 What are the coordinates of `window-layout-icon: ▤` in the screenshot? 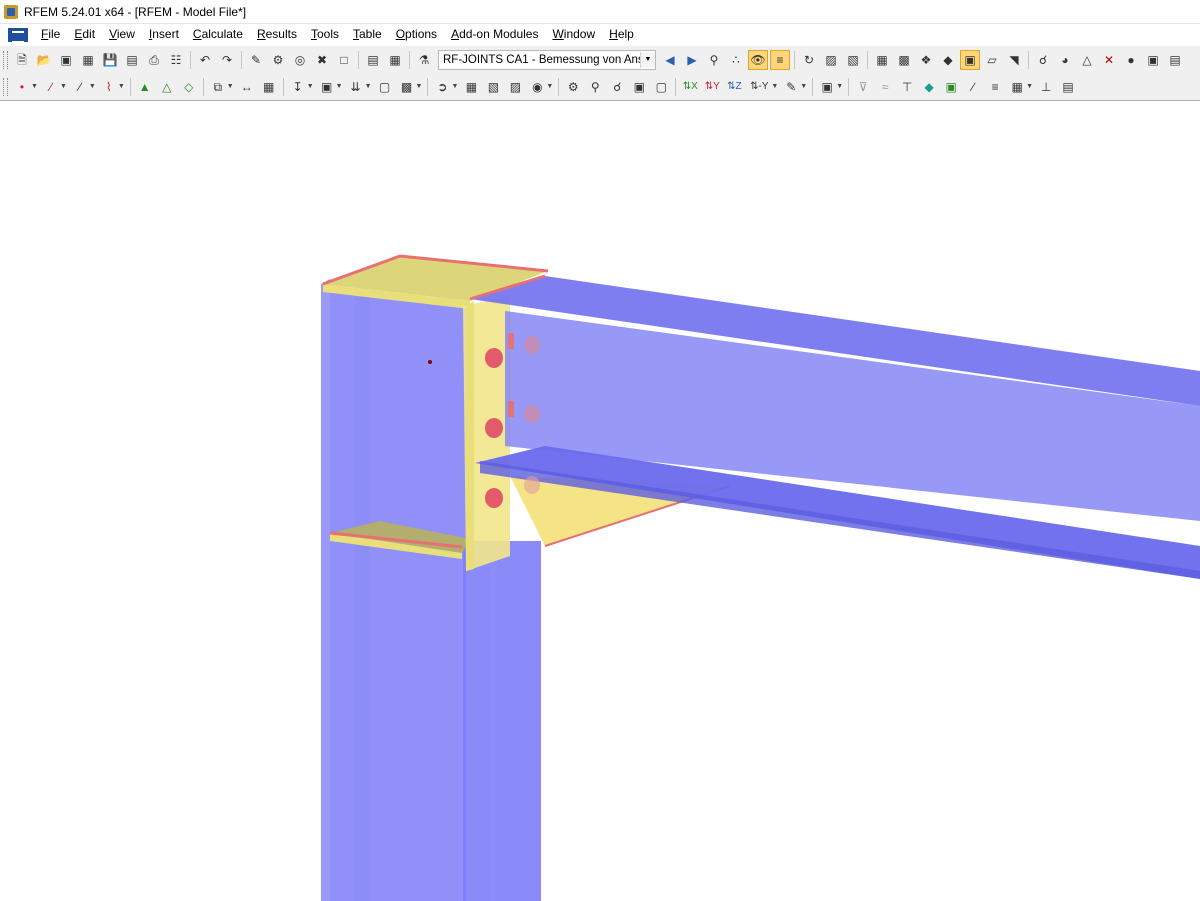 It's located at (1175, 60).